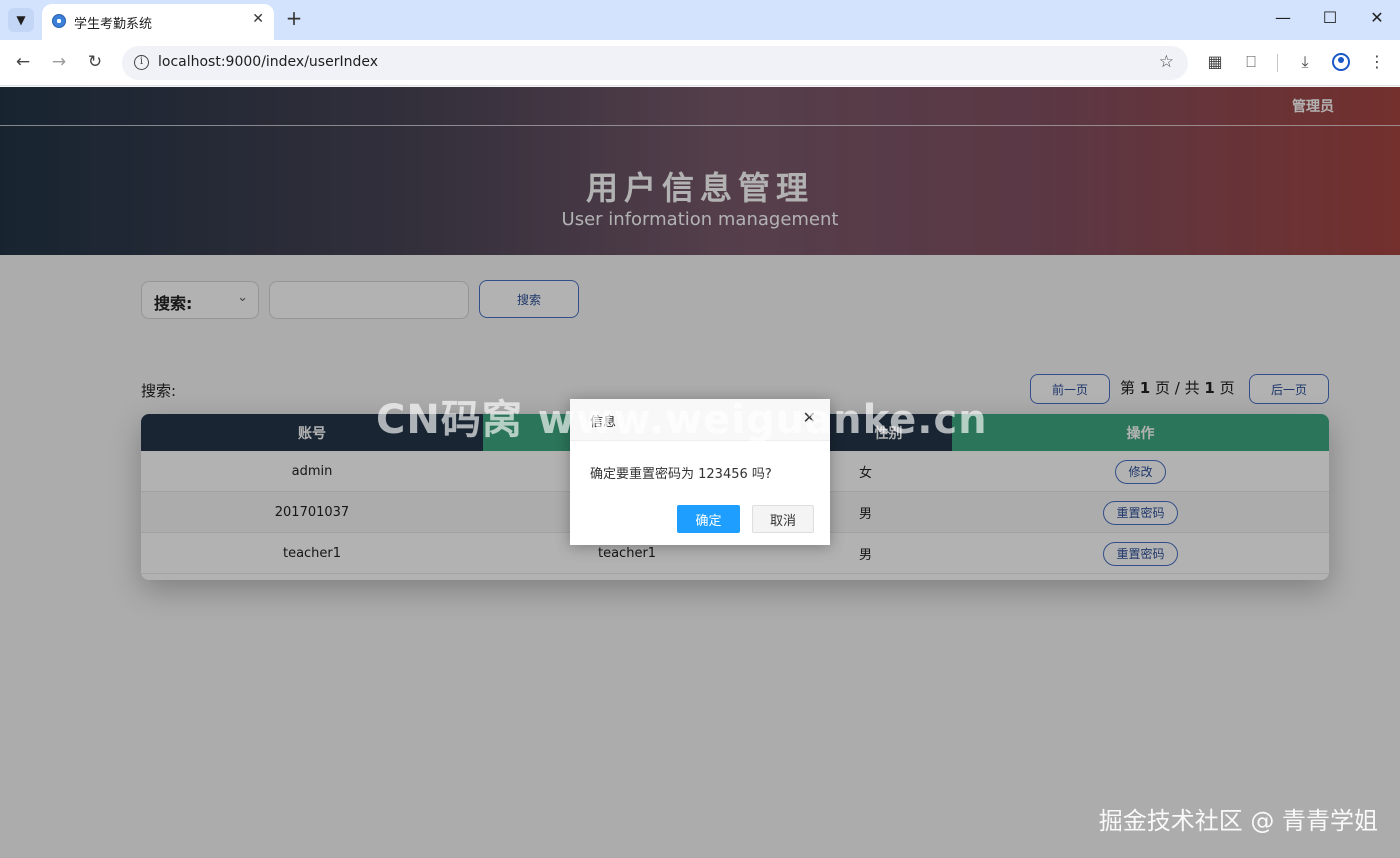  What do you see at coordinates (708, 519) in the screenshot?
I see `confirm-button: 确定` at bounding box center [708, 519].